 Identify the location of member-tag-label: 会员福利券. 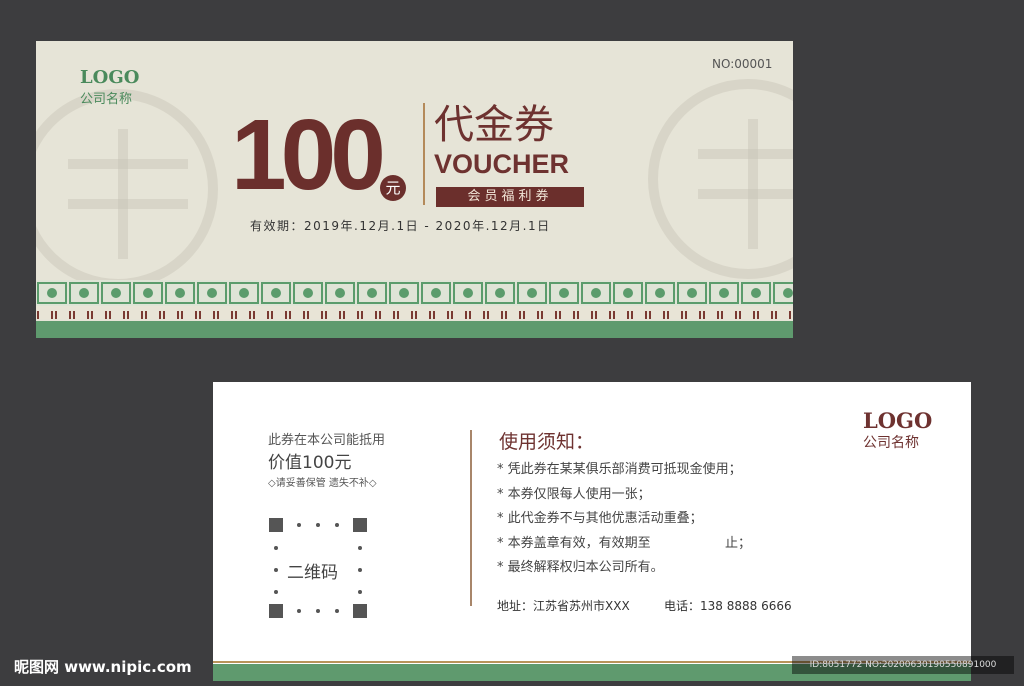
(510, 196).